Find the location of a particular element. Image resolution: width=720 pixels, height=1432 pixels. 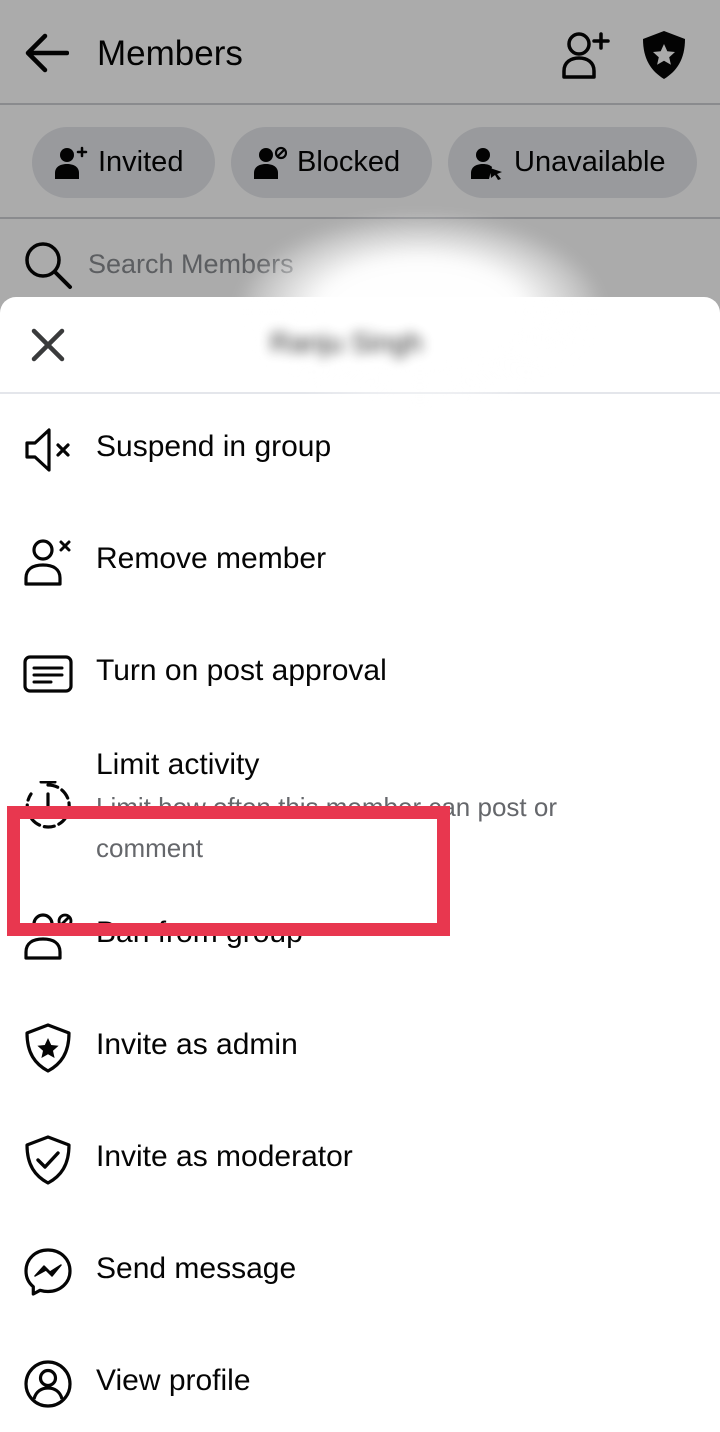

member-name: Ranju Singh is located at coordinates (346, 342).